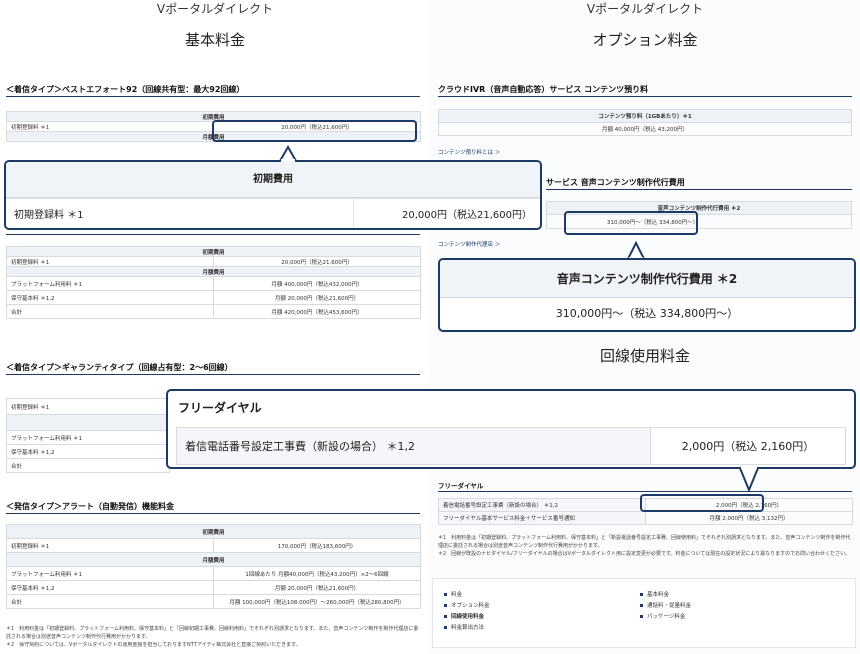 This screenshot has height=654, width=860. I want to click on zoom-value: 2,000円（税込 2,160円）, so click(748, 446).